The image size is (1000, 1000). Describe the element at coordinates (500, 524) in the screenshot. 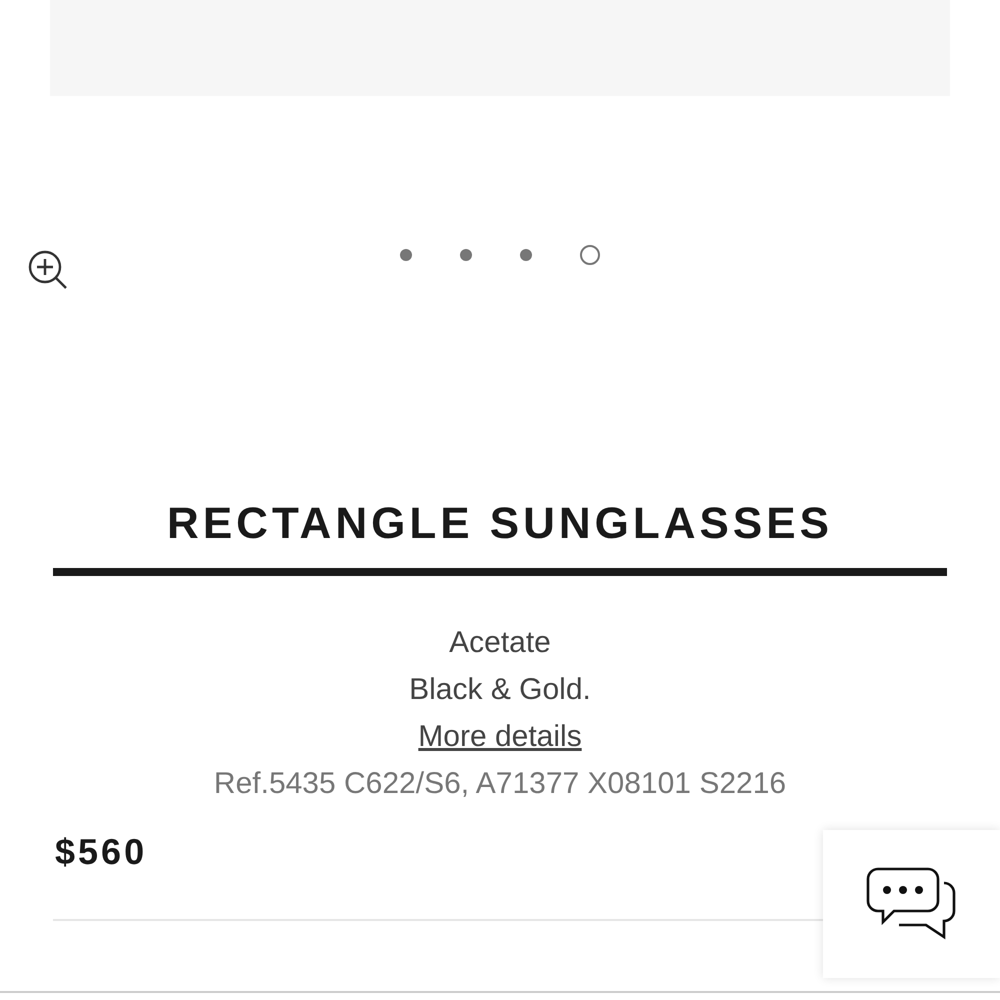

I see `product-title: RECTANGLE SUNGLASSES` at that location.